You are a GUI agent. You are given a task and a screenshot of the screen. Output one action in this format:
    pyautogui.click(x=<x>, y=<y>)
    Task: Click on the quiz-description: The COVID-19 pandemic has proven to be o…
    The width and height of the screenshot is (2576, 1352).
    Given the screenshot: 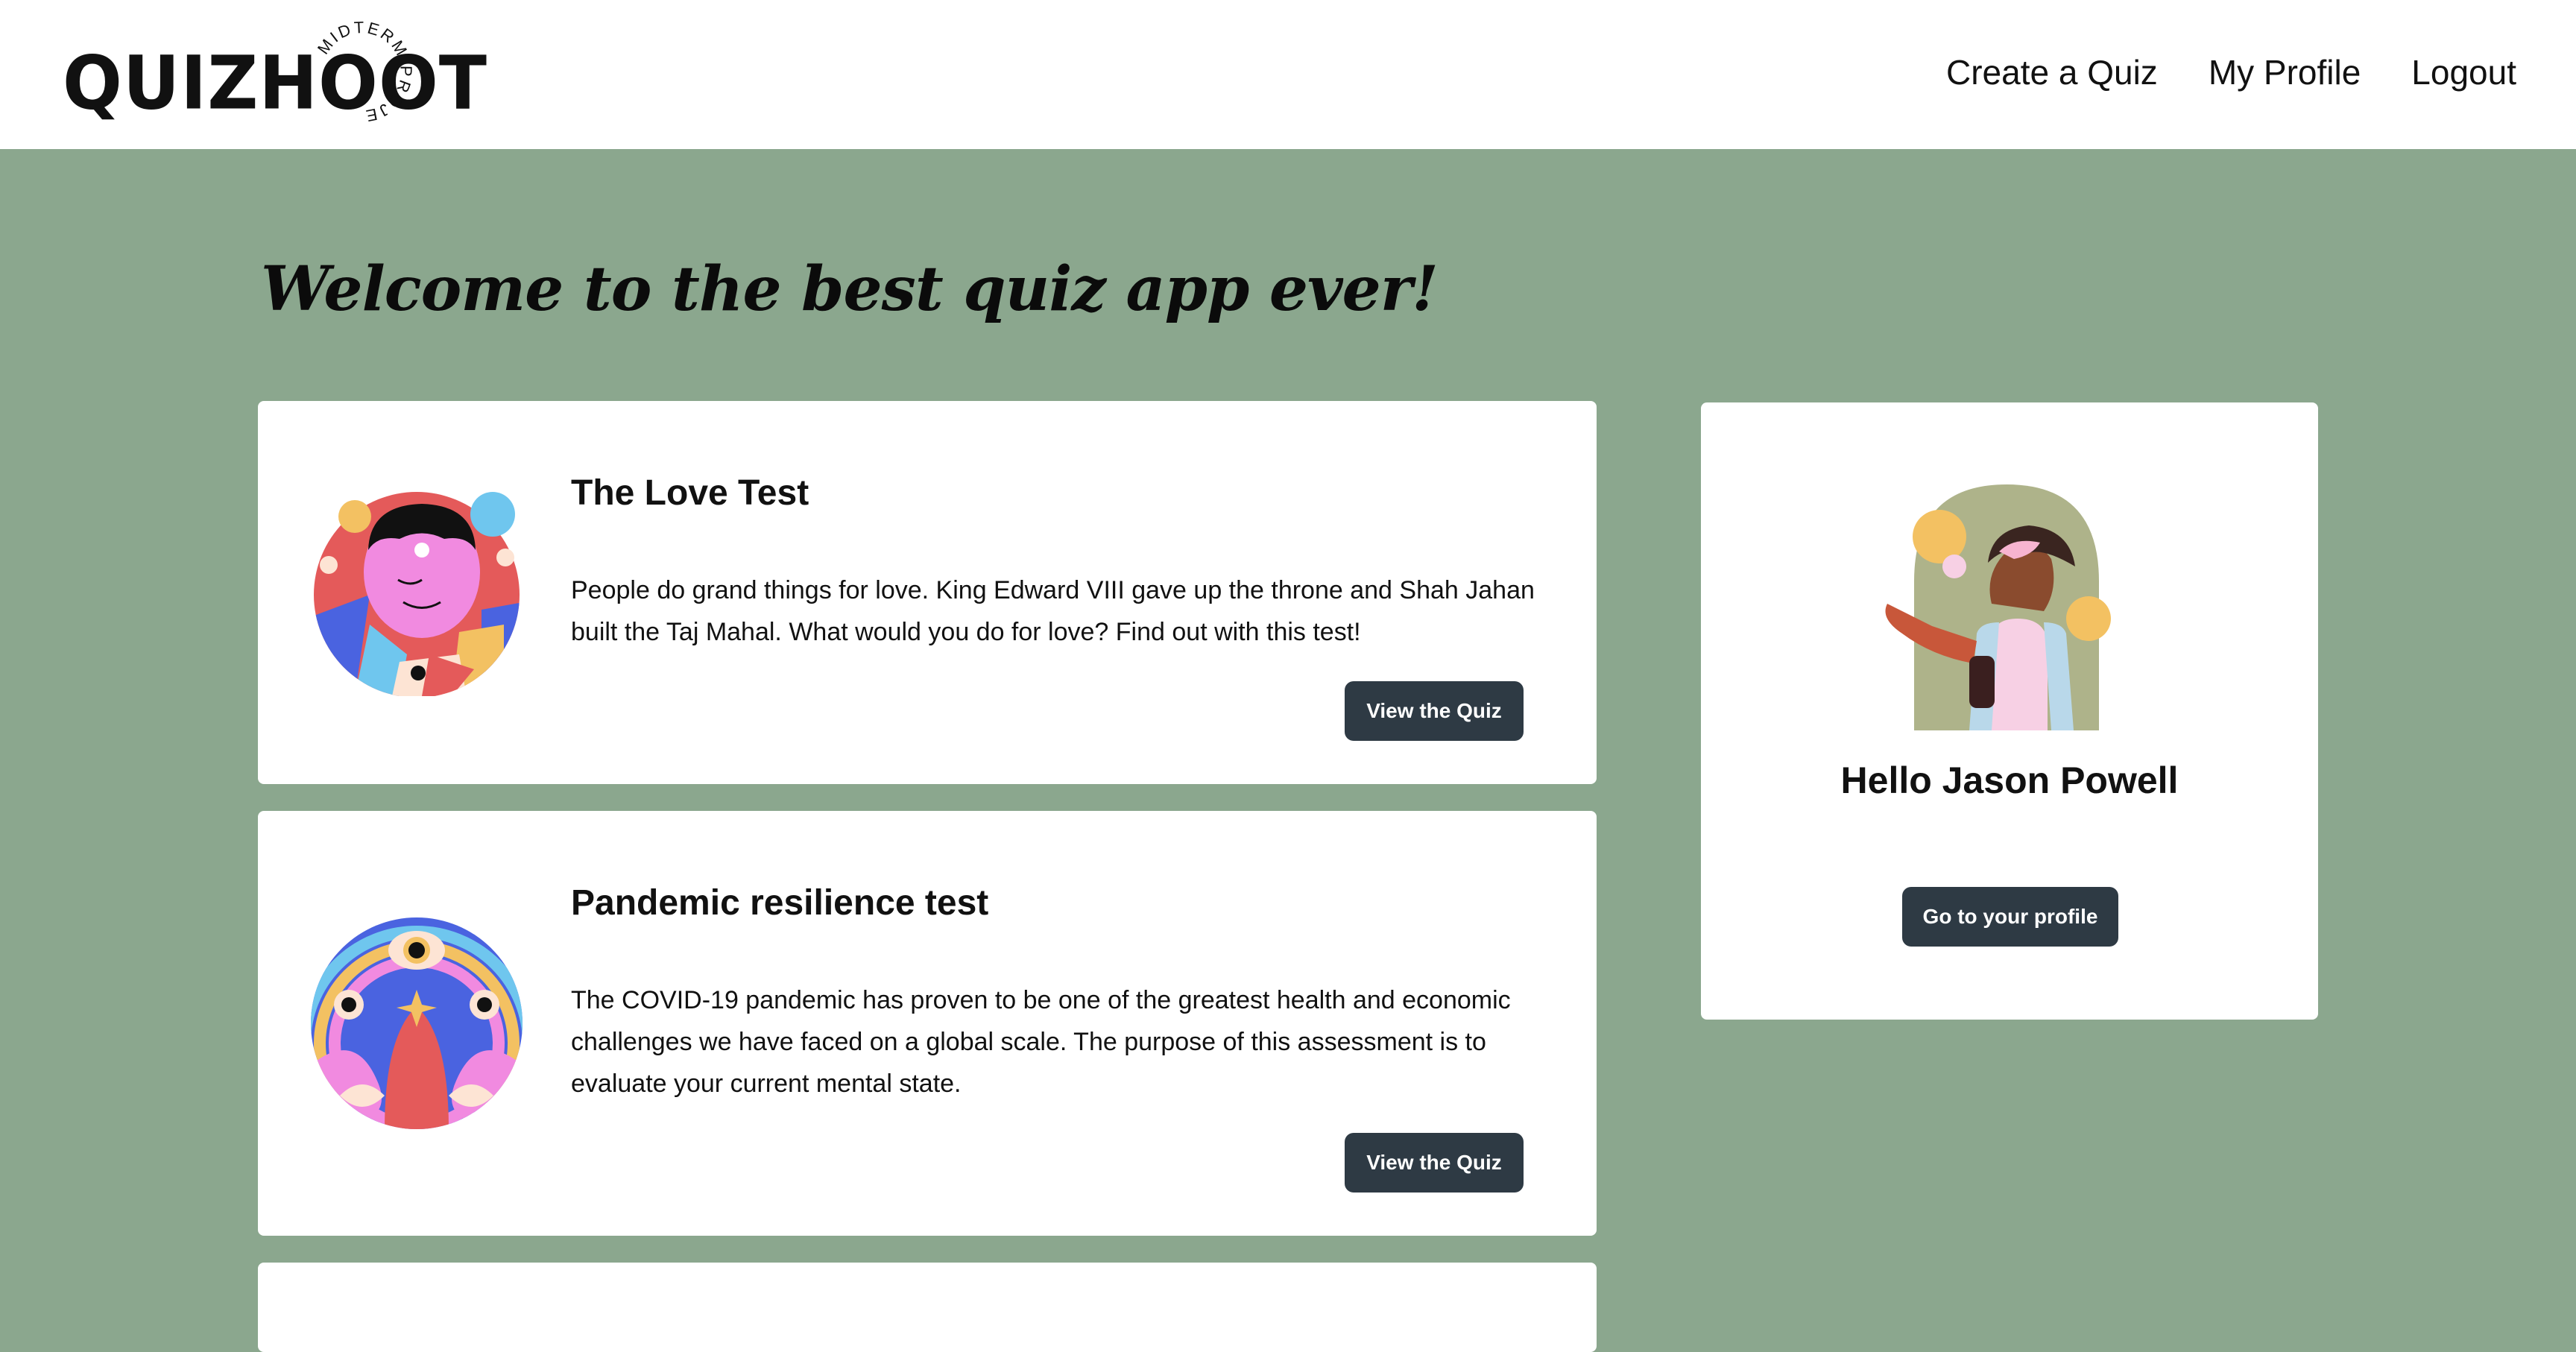 What is the action you would take?
    pyautogui.click(x=1041, y=1042)
    